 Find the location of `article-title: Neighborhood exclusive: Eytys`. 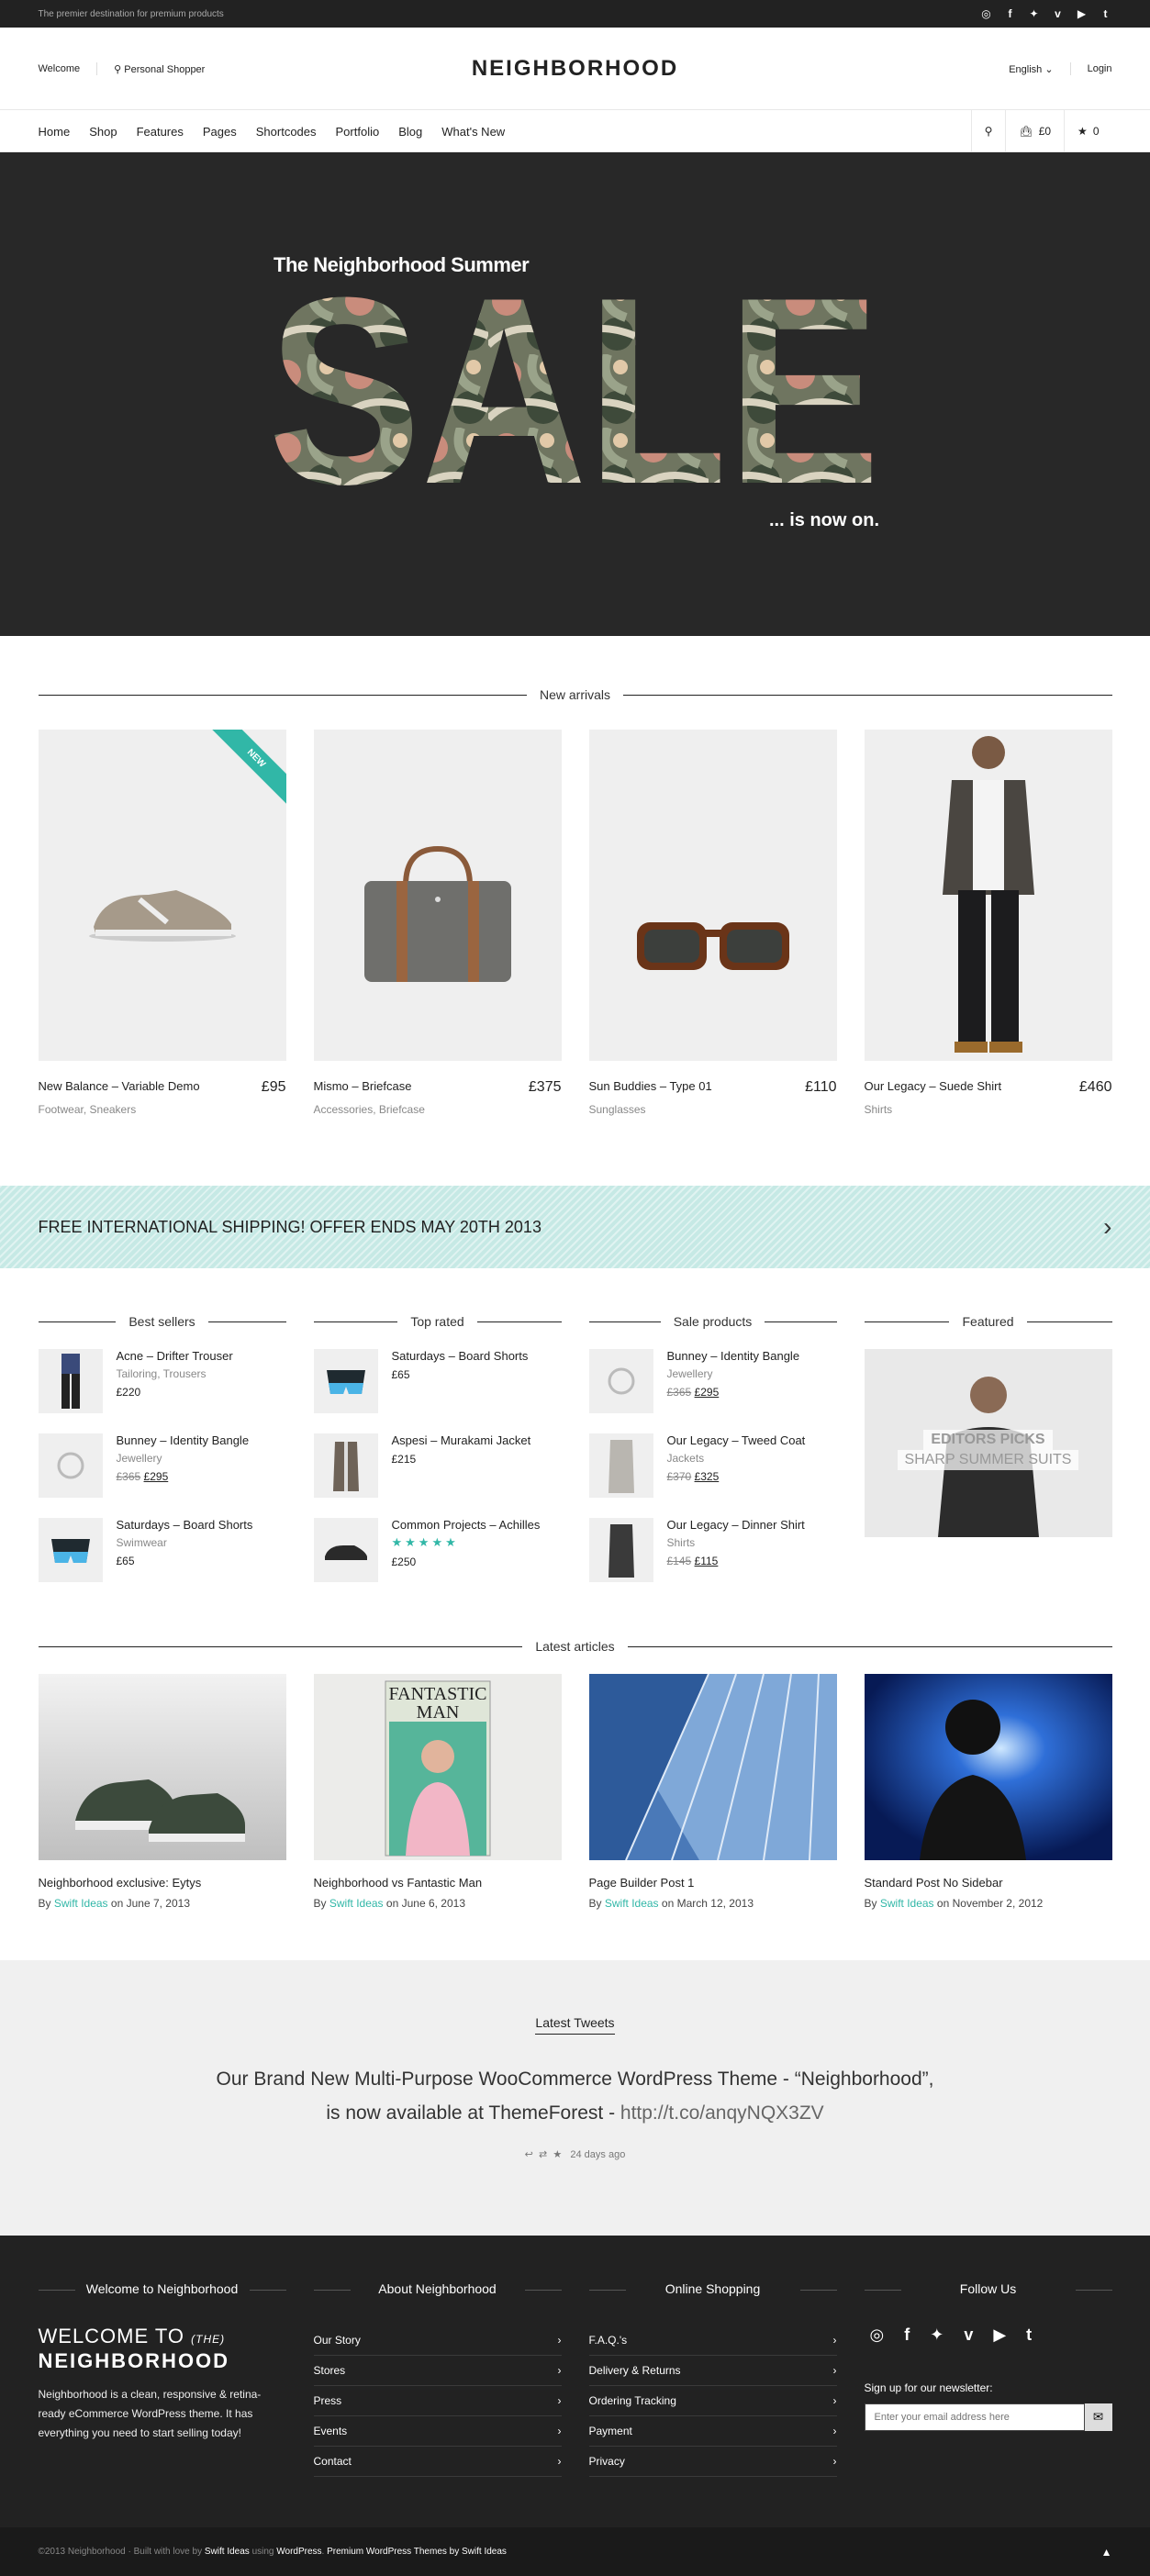

article-title: Neighborhood exclusive: Eytys is located at coordinates (163, 1883).